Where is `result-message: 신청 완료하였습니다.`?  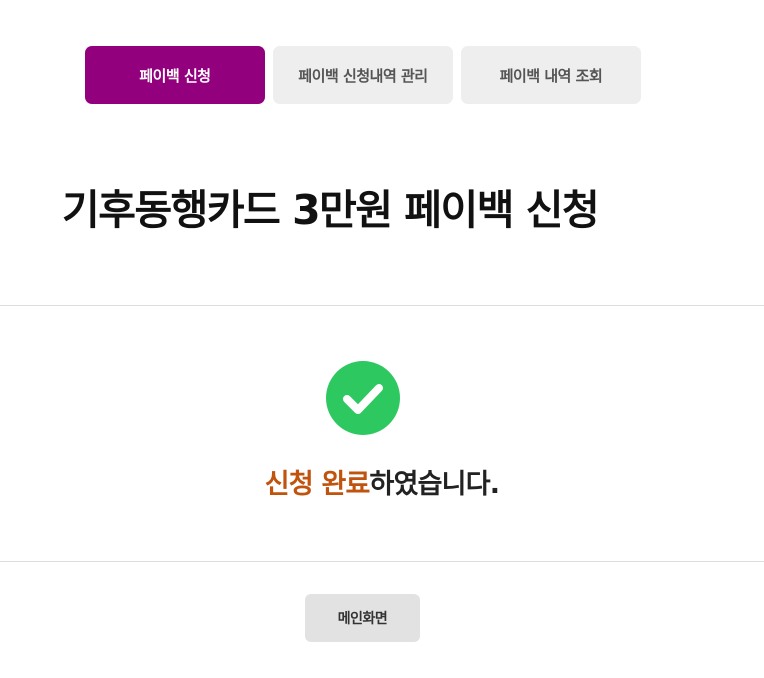 result-message: 신청 완료하였습니다. is located at coordinates (382, 481).